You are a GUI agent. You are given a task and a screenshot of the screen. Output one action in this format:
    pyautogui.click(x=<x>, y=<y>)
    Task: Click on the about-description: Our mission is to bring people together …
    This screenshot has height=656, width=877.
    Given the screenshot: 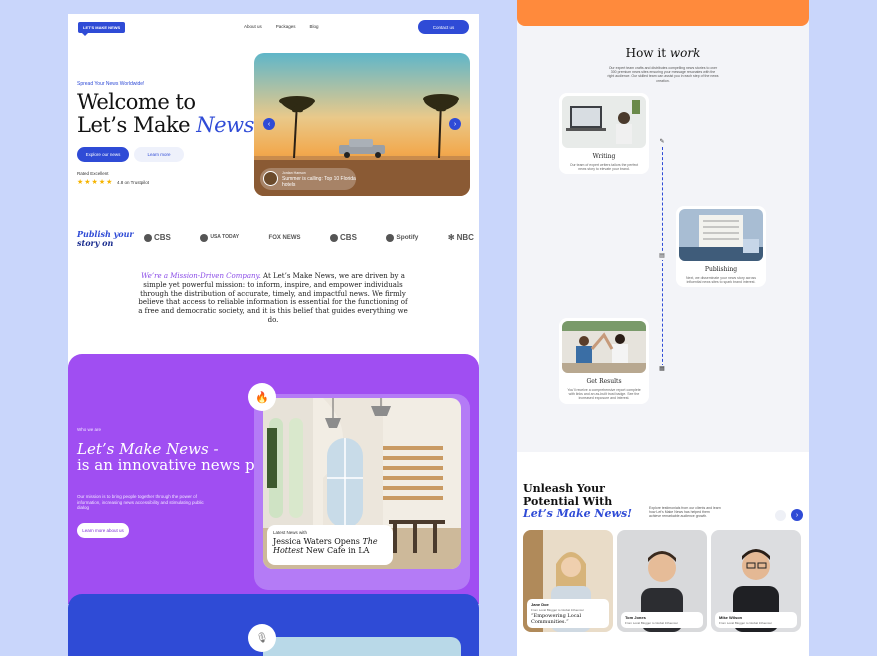 What is the action you would take?
    pyautogui.click(x=140, y=502)
    